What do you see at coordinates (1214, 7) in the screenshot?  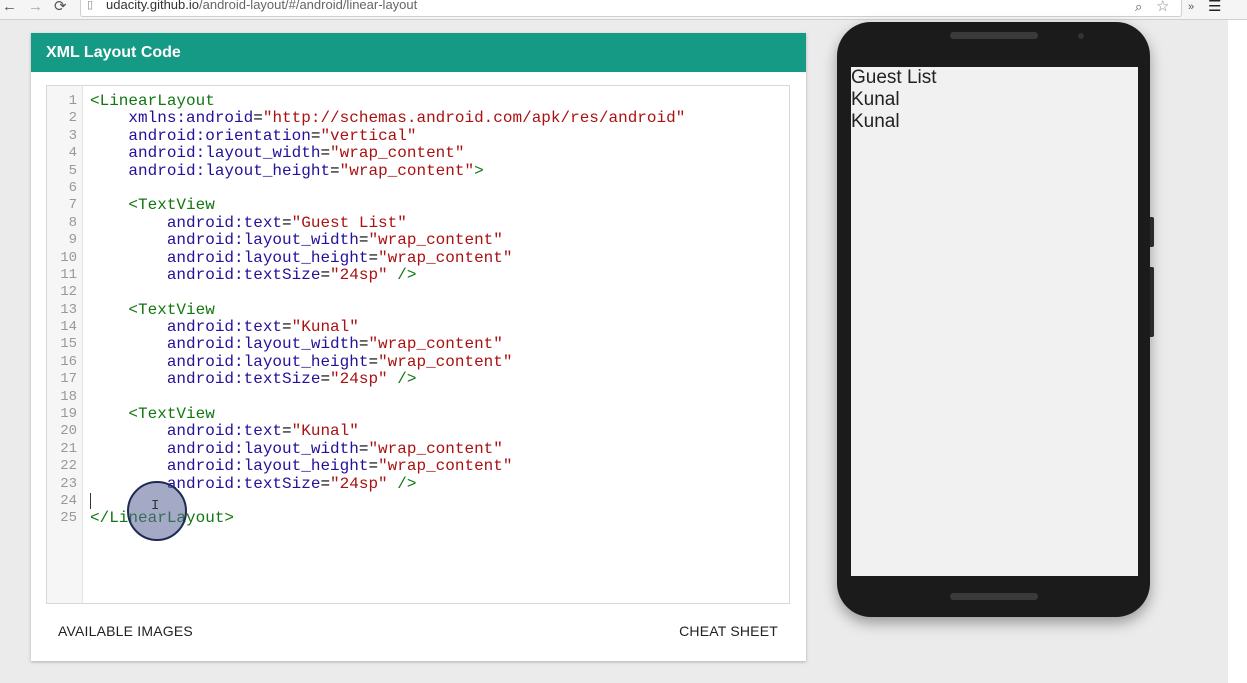 I see `menu-icon: ☰` at bounding box center [1214, 7].